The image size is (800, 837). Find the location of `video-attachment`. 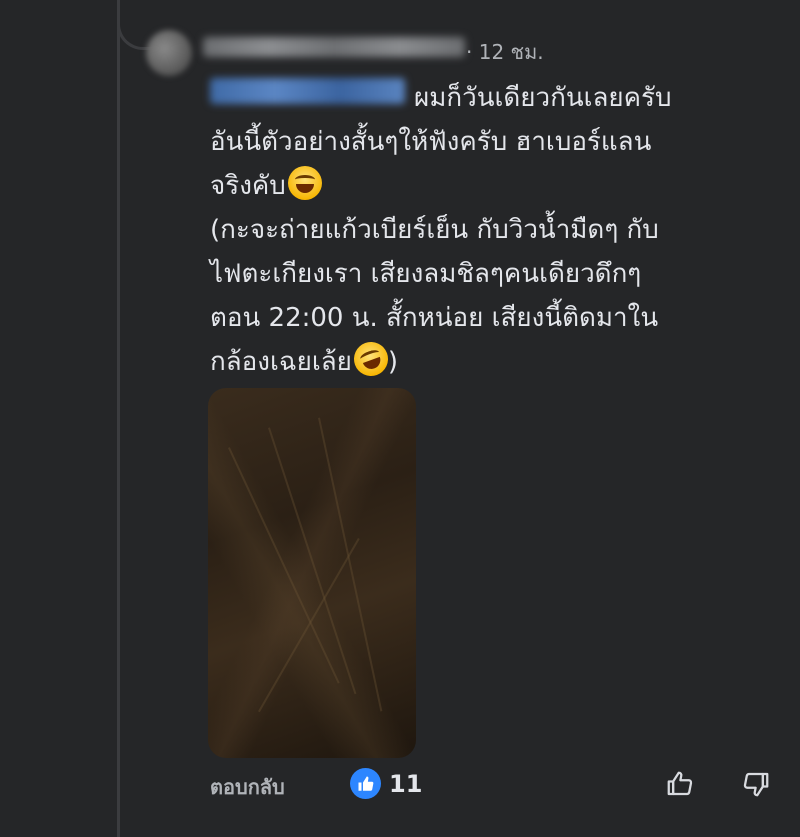

video-attachment is located at coordinates (312, 573).